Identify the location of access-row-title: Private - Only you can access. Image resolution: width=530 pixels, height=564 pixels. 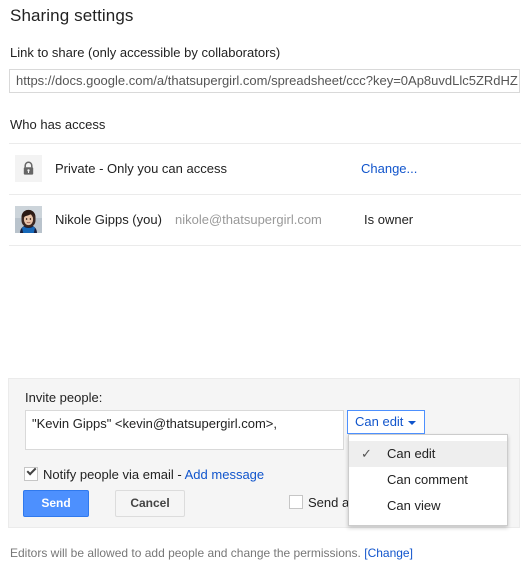
(141, 168).